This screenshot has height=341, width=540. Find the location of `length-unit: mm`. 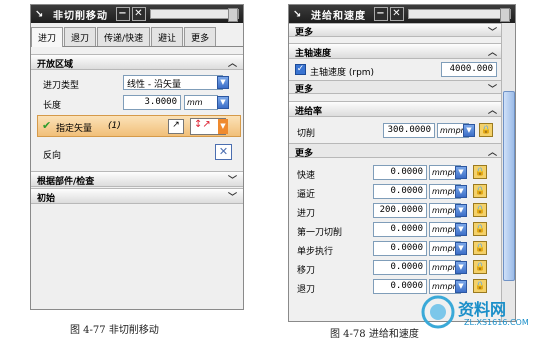

length-unit: mm is located at coordinates (201, 102).